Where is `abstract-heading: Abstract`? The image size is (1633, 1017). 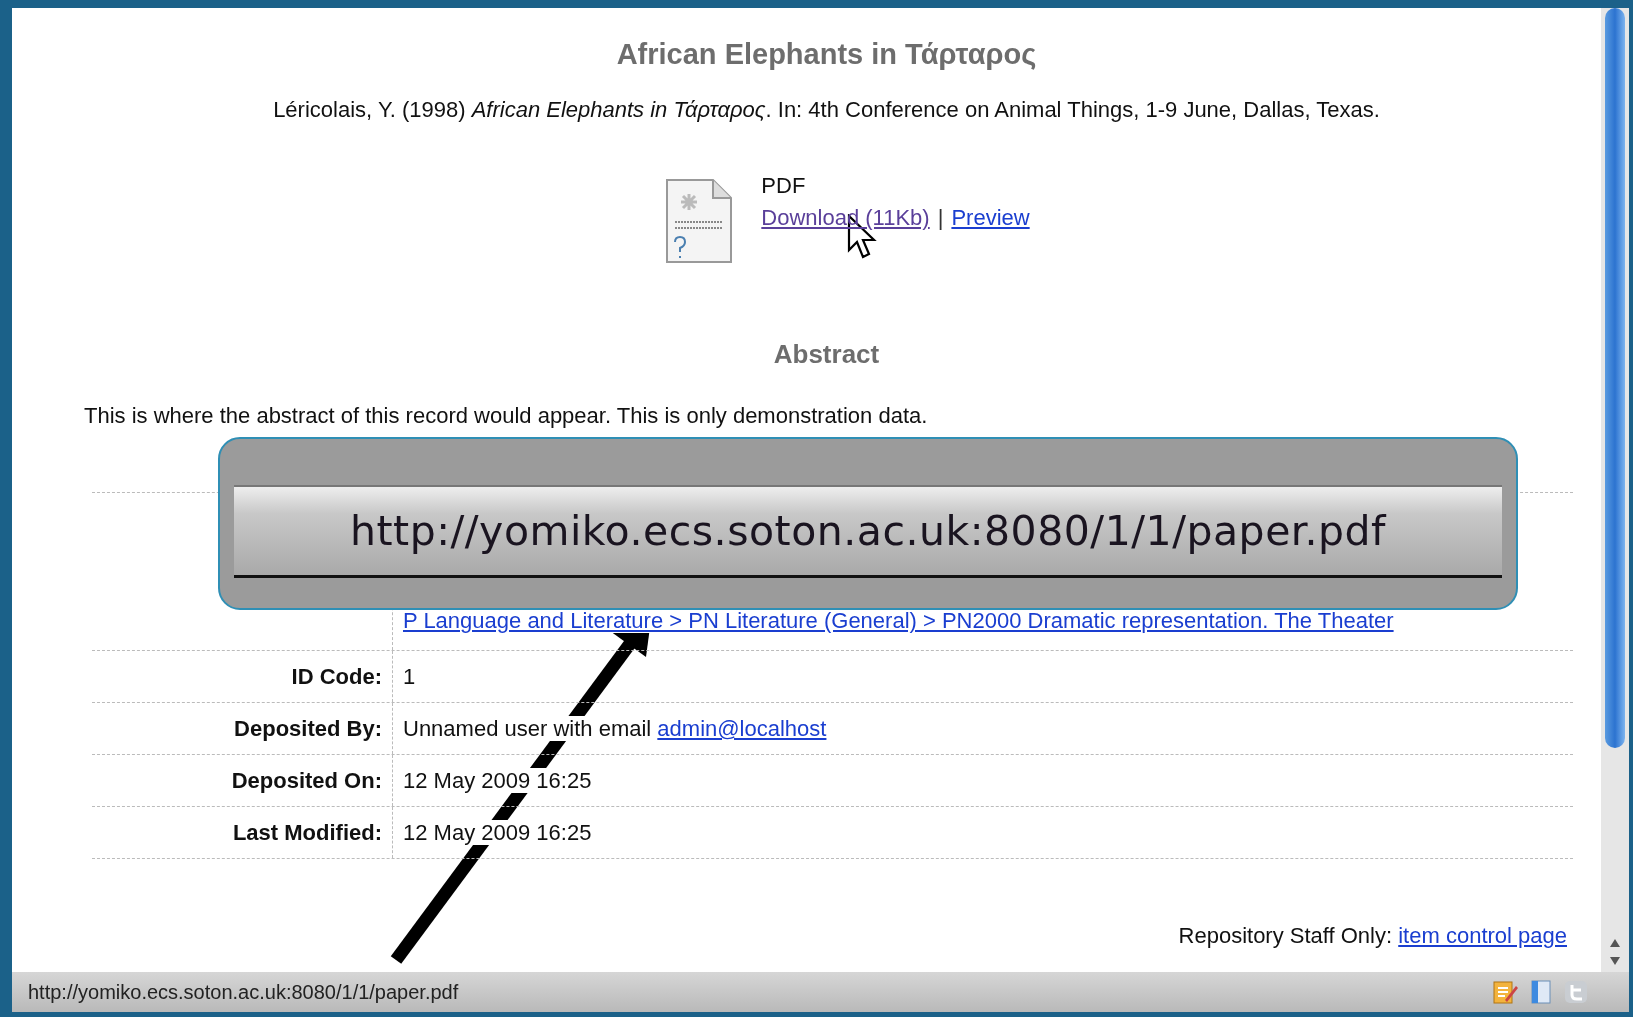
abstract-heading: Abstract is located at coordinates (826, 354).